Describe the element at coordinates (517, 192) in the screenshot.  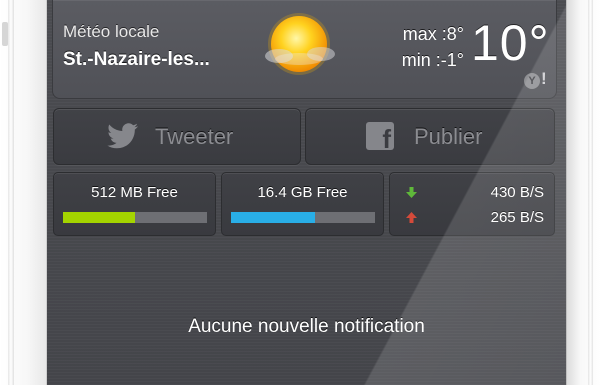
I see `download-speed: 430 B/S` at that location.